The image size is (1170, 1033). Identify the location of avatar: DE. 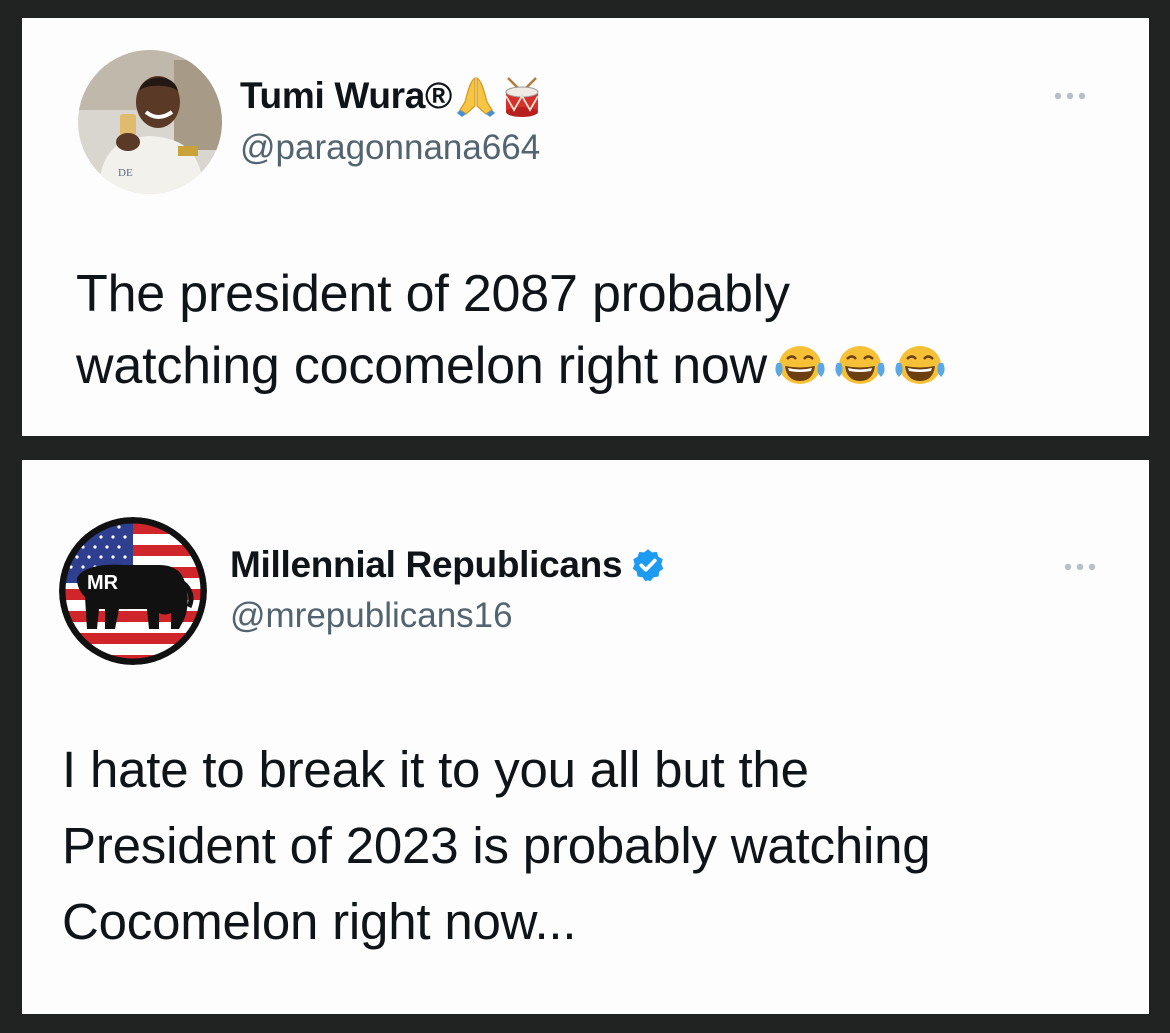
(150, 122).